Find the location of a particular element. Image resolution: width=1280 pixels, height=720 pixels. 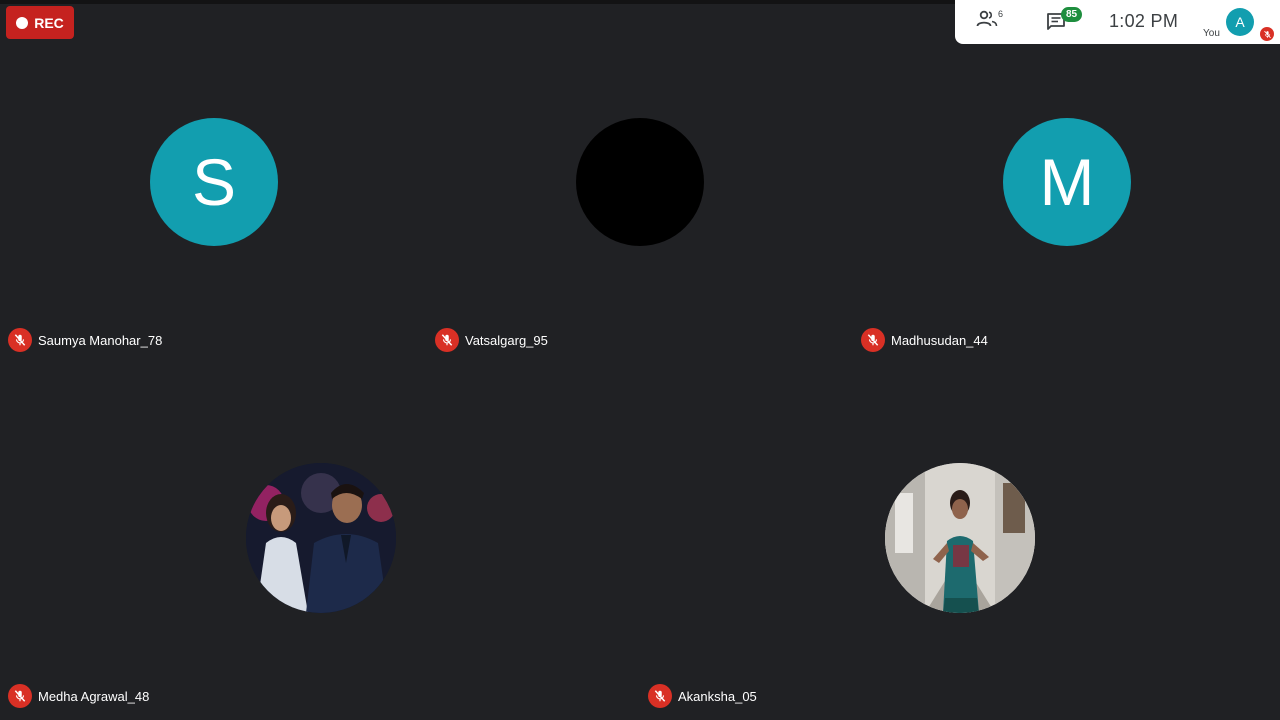

self-label: You is located at coordinates (1211, 33).